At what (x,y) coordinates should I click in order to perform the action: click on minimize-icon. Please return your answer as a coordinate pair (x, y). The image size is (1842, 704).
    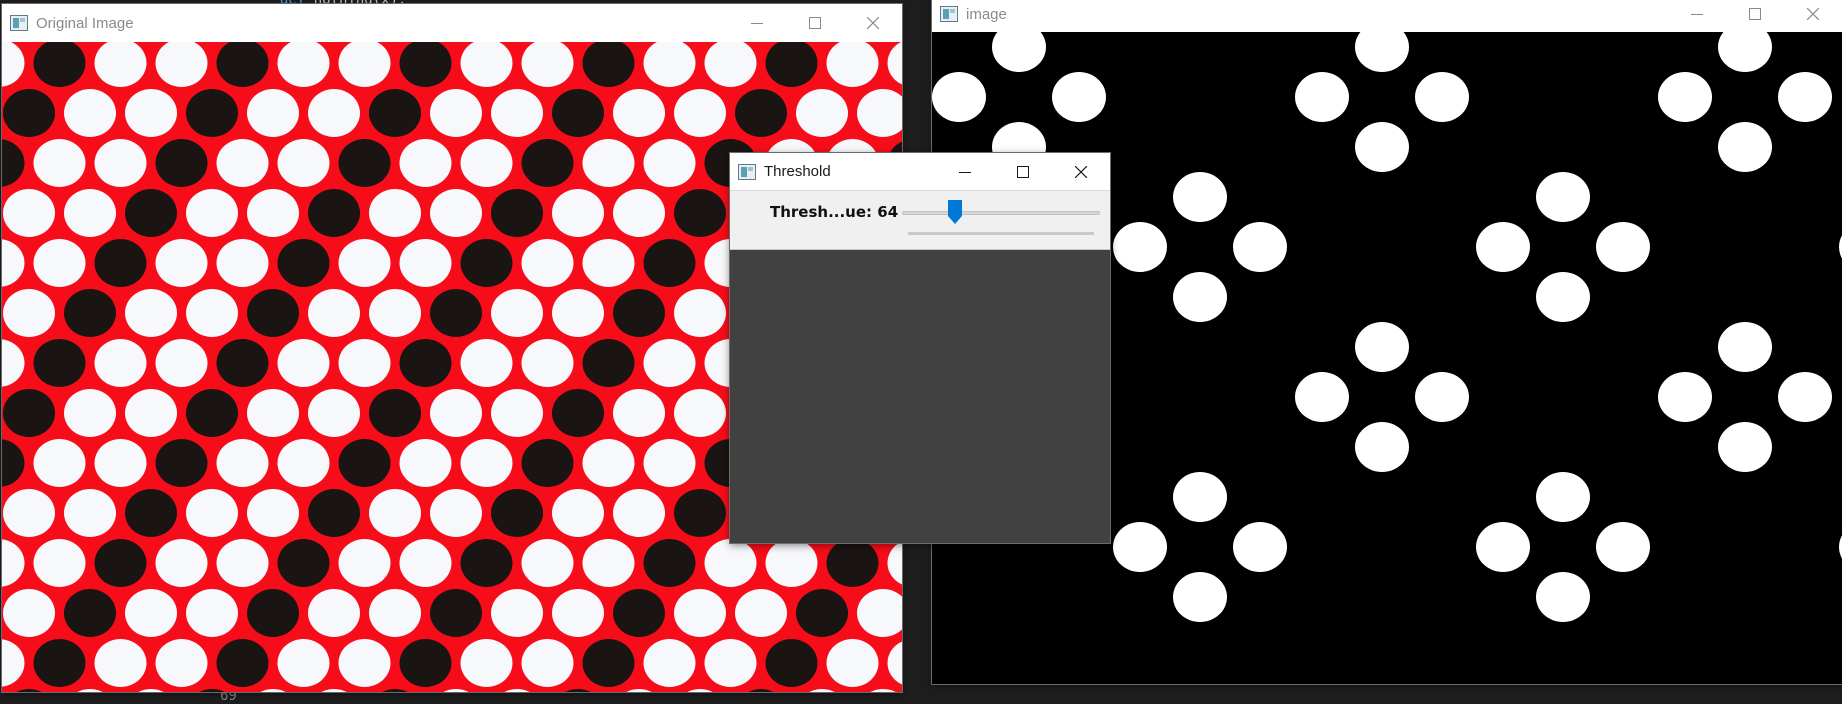
    Looking at the image, I should click on (1697, 14).